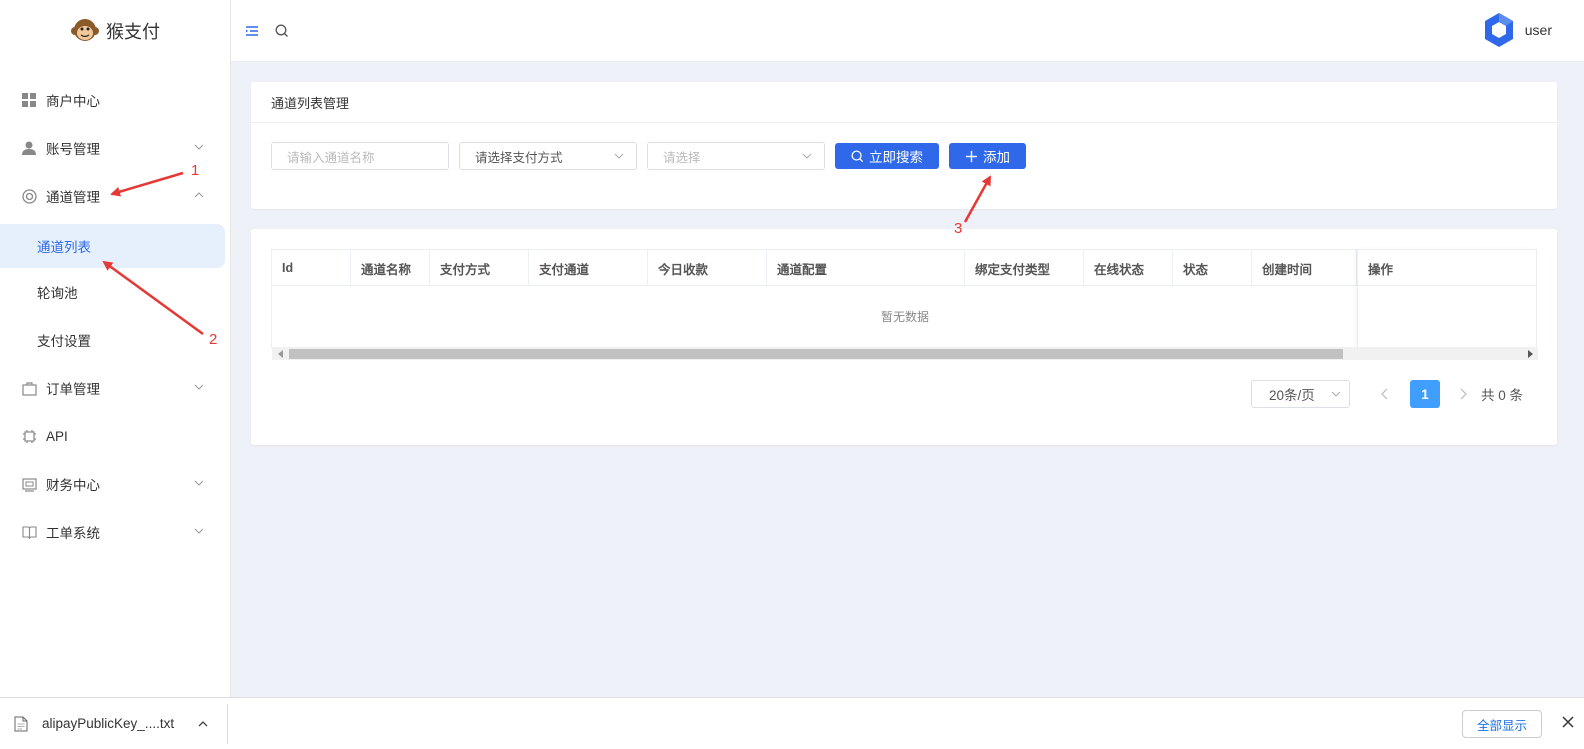  Describe the element at coordinates (115, 340) in the screenshot. I see `sidebar-subitem-pay-settings: 支付设置` at that location.